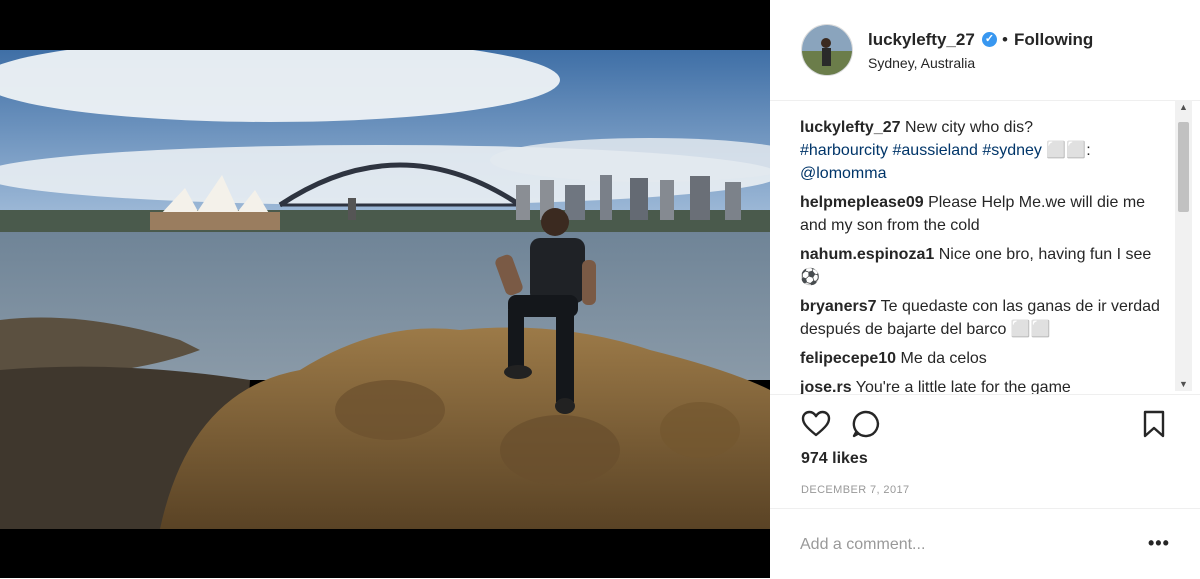 This screenshot has height=579, width=1200. I want to click on comment-text: Me da celos, so click(943, 358).